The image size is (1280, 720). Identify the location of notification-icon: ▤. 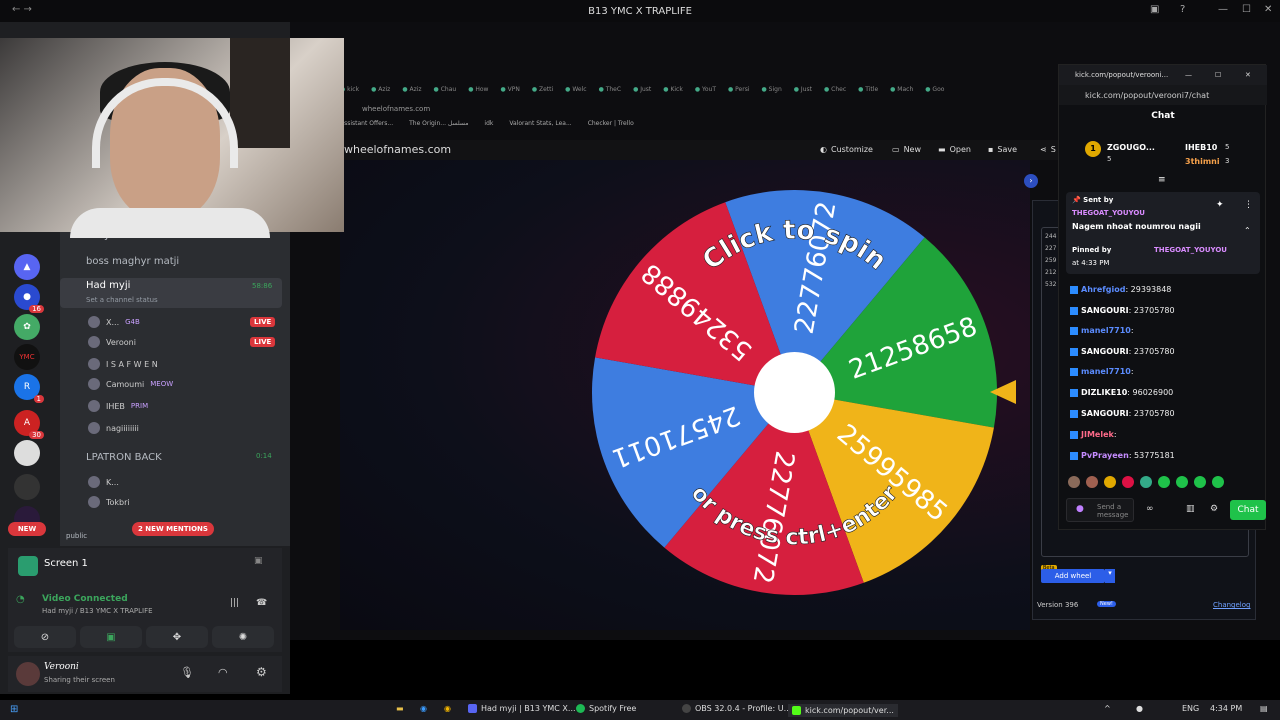
(1264, 708).